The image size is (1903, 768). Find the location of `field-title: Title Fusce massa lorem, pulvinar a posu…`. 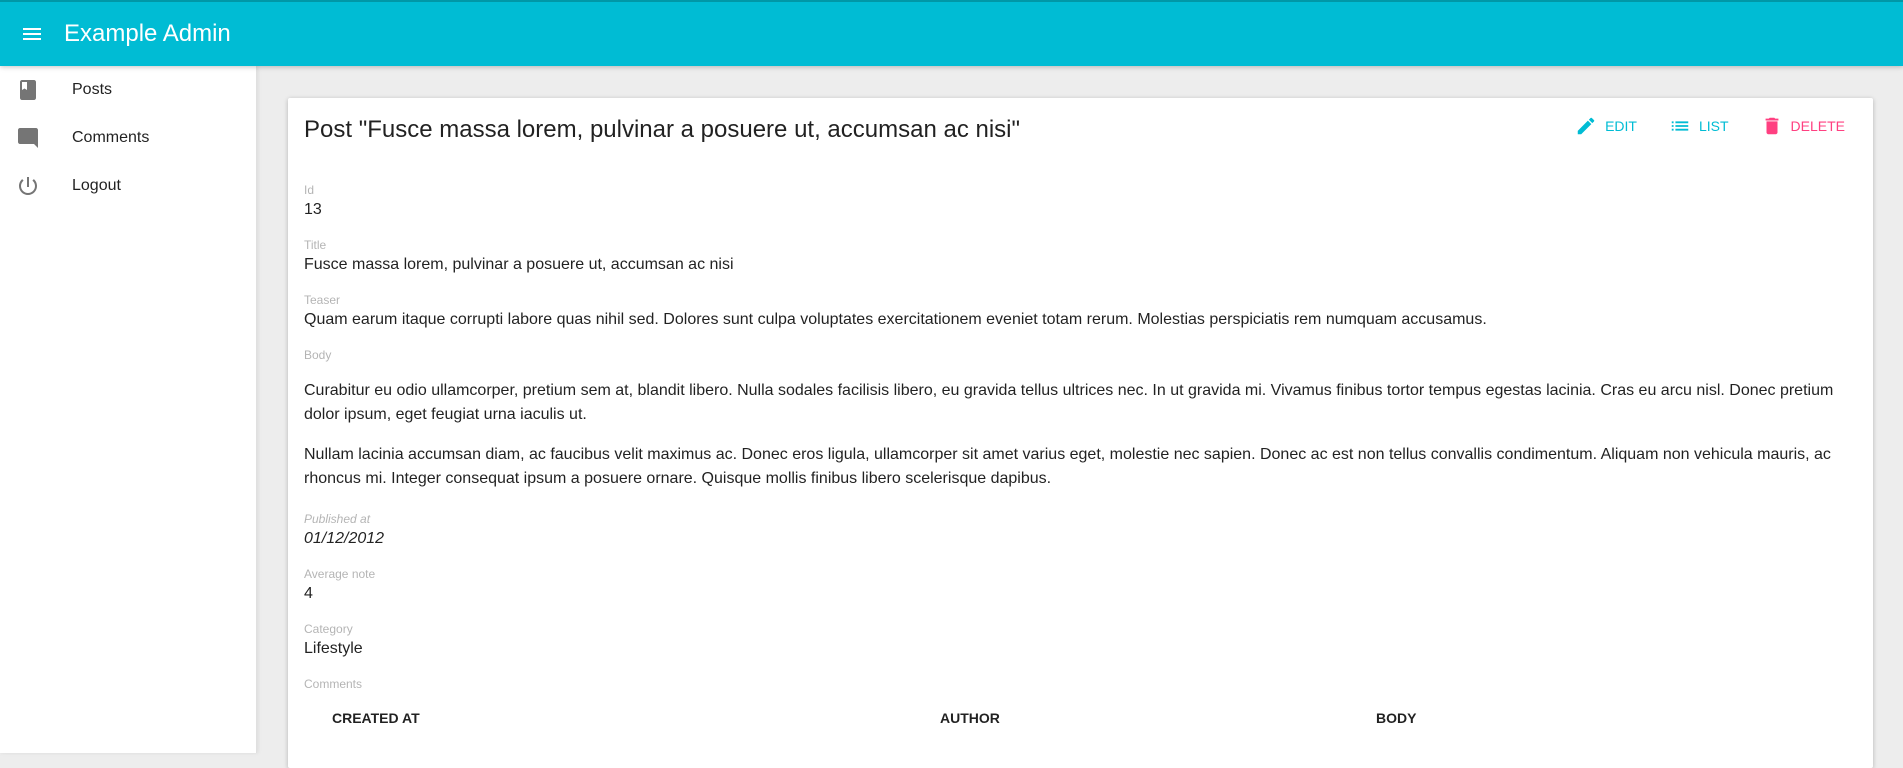

field-title: Title Fusce massa lorem, pulvinar a posu… is located at coordinates (1079, 257).